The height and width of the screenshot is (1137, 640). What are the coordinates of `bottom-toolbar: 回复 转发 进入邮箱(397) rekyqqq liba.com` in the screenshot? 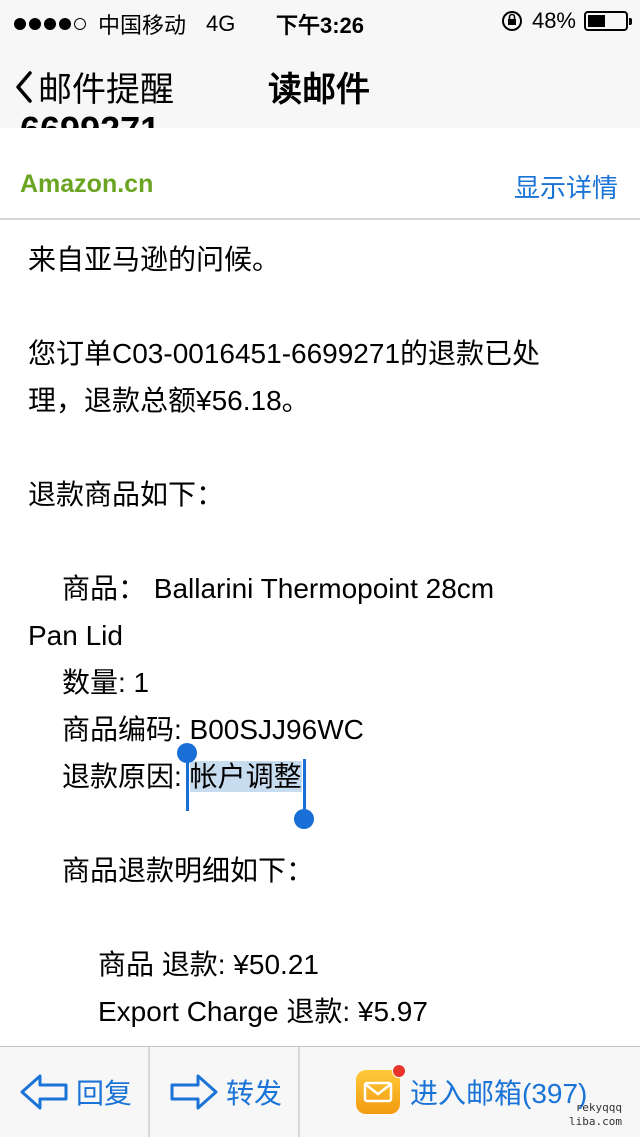 It's located at (320, 1091).